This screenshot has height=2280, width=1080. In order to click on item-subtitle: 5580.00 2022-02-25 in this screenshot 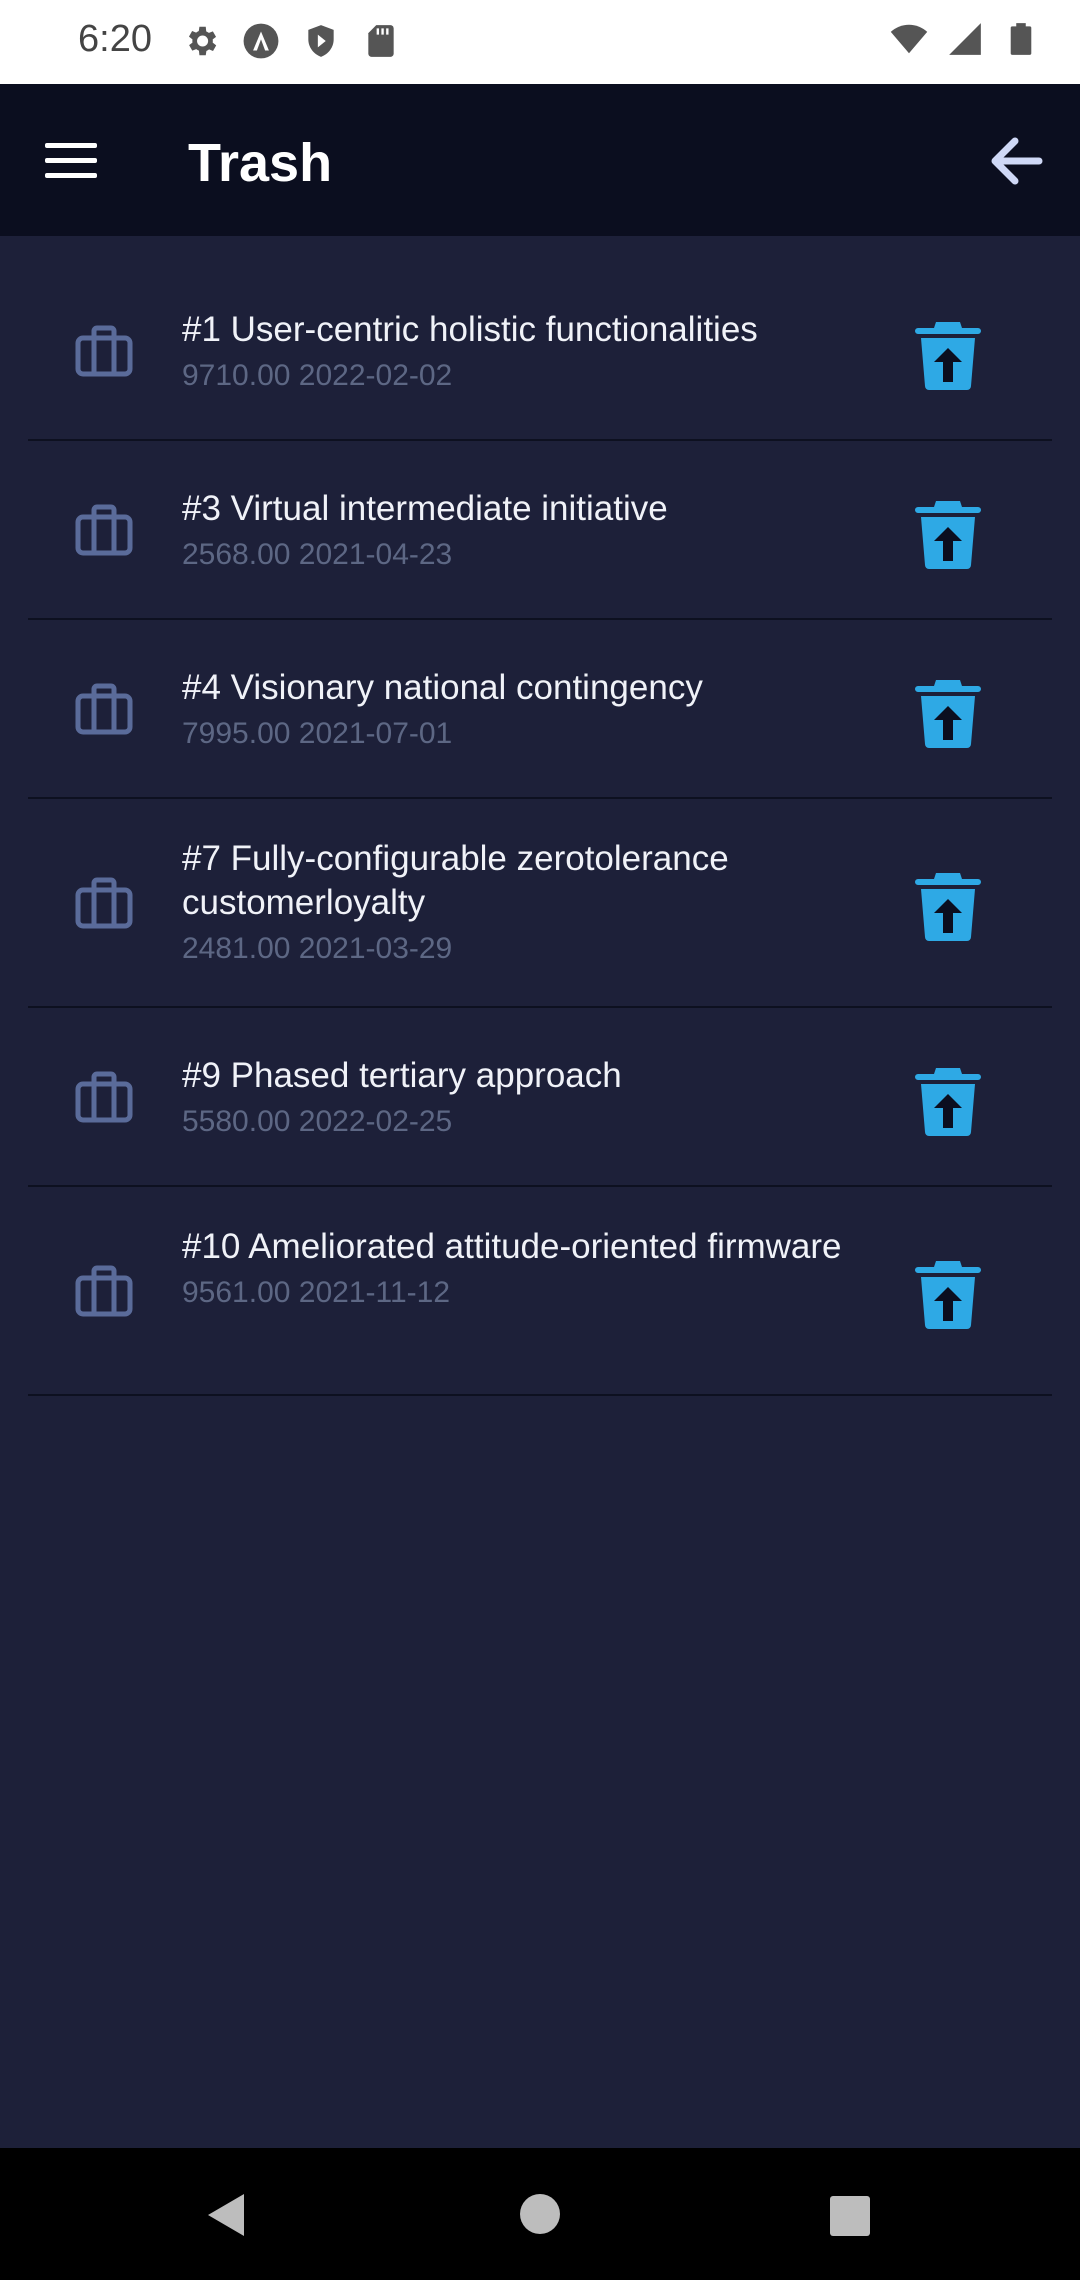, I will do `click(317, 1121)`.